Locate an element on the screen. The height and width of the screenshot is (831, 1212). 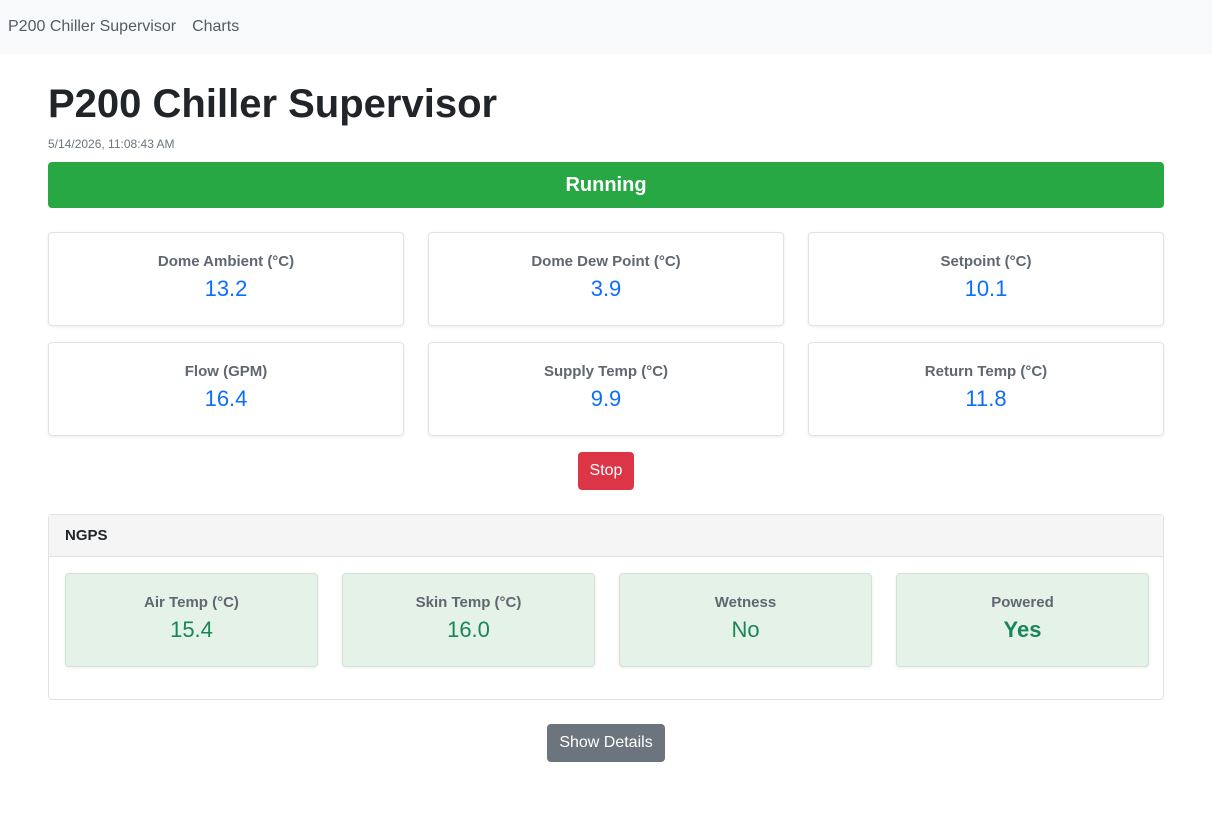
metric-label: Flow (GPM) is located at coordinates (226, 371).